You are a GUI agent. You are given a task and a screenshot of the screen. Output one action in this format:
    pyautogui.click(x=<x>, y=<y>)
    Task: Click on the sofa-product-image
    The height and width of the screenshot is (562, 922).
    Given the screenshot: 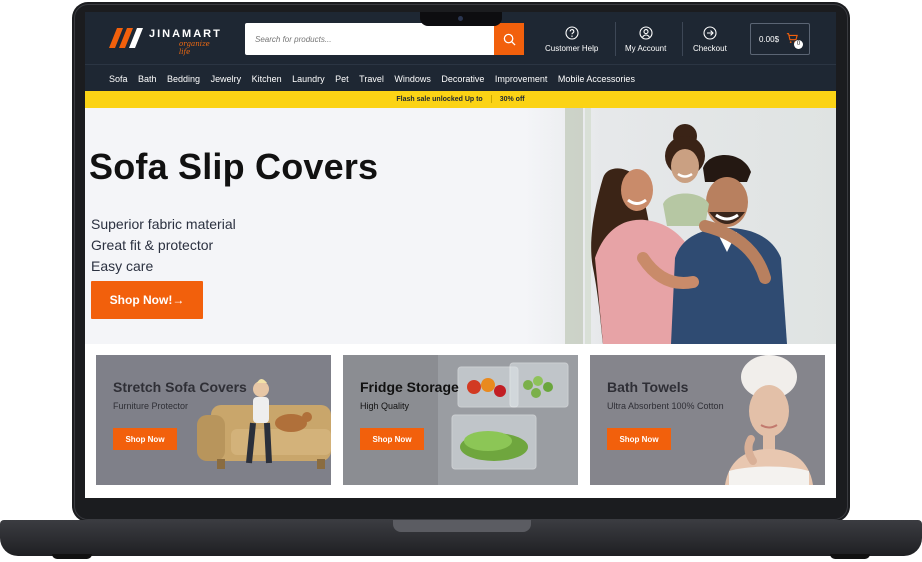 What is the action you would take?
    pyautogui.click(x=264, y=424)
    